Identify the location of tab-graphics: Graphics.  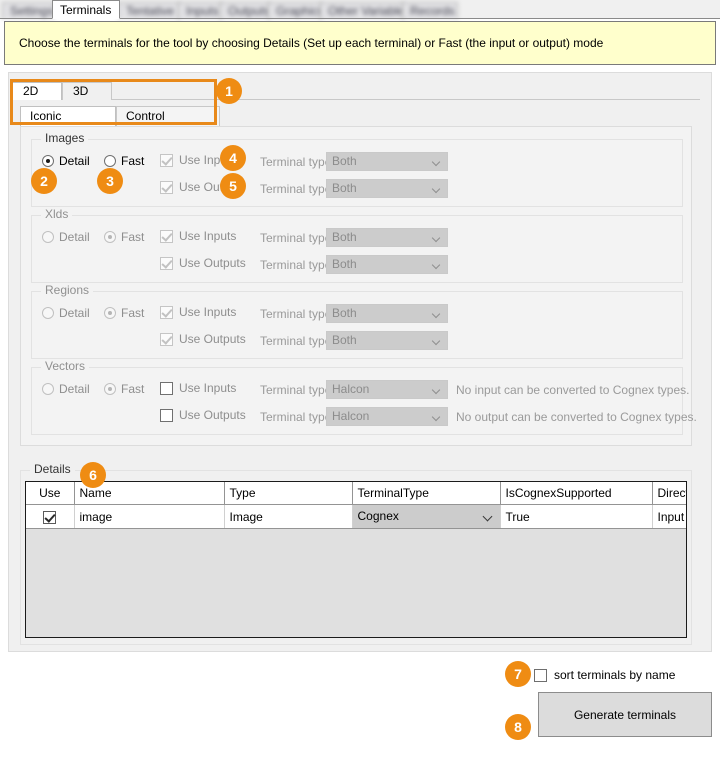
(296, 10).